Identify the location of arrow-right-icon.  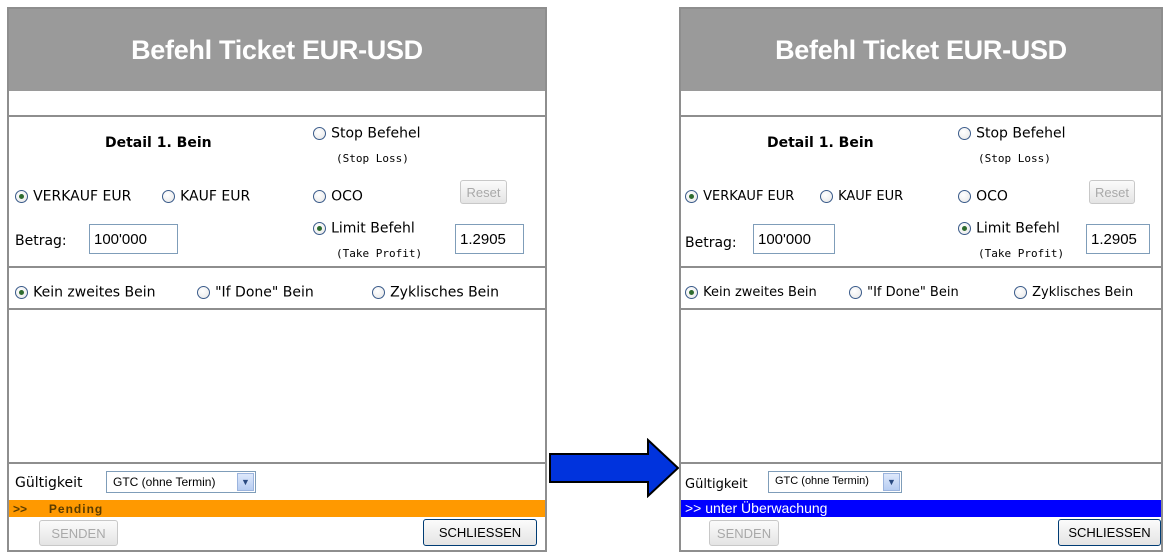
(614, 468).